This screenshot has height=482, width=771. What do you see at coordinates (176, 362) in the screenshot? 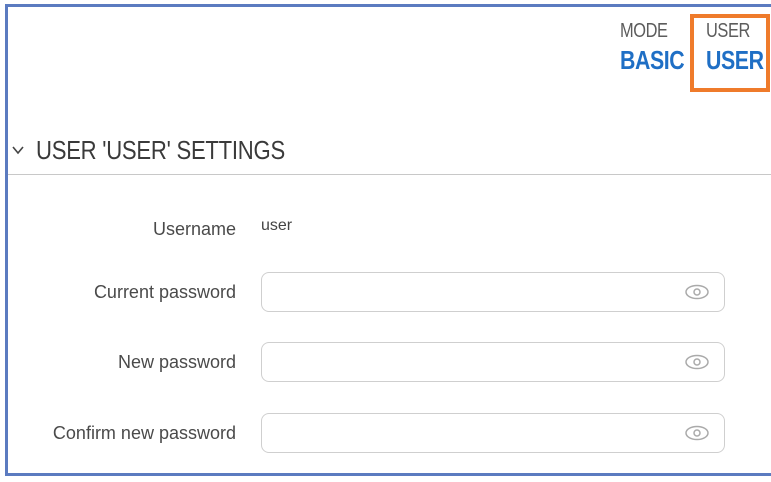
I see `new-password-label: New password` at bounding box center [176, 362].